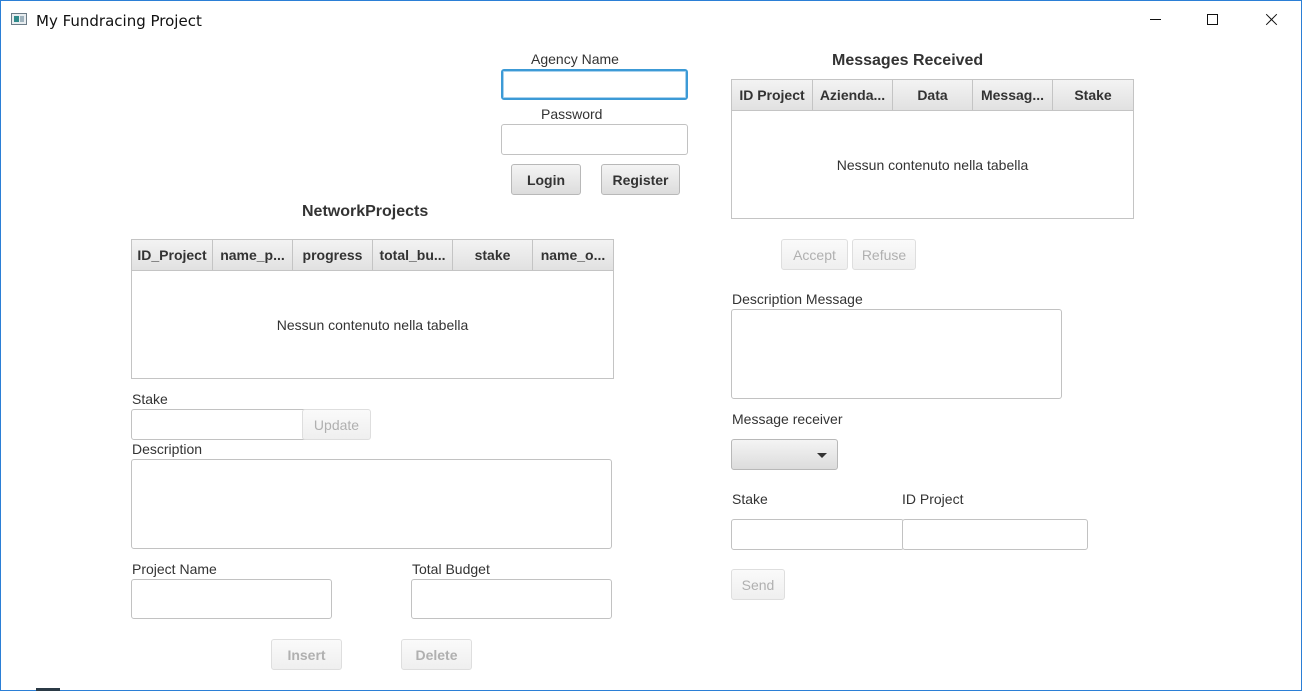  What do you see at coordinates (224, 424) in the screenshot?
I see `stake-input` at bounding box center [224, 424].